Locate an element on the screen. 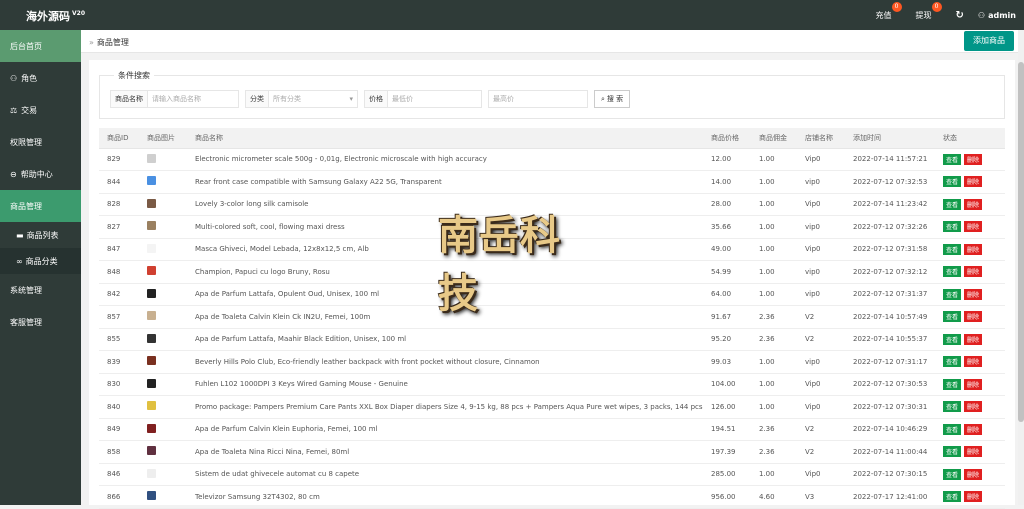  sidebar-item-home: 后台首页 is located at coordinates (40, 46).